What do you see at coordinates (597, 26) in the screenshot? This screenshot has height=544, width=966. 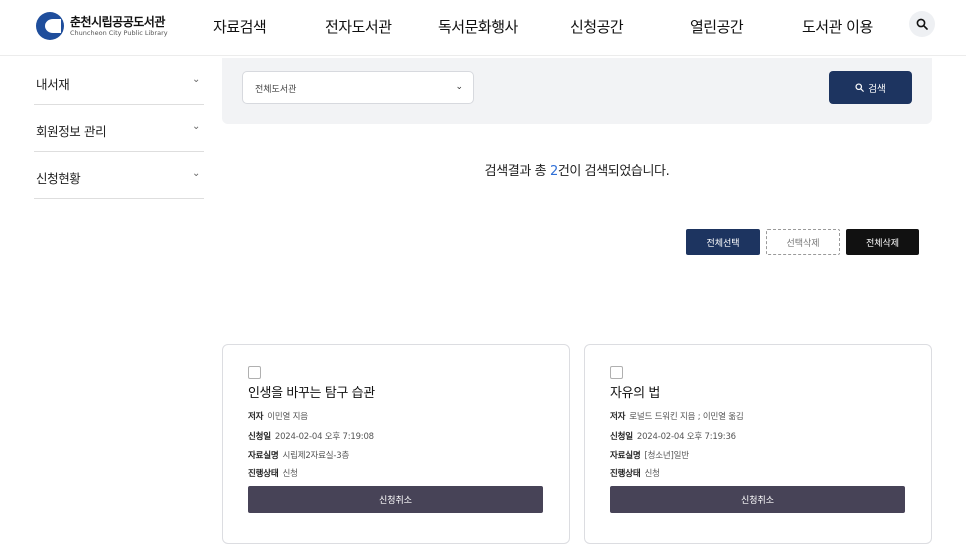 I see `nav-item-application-space: 신청공간` at bounding box center [597, 26].